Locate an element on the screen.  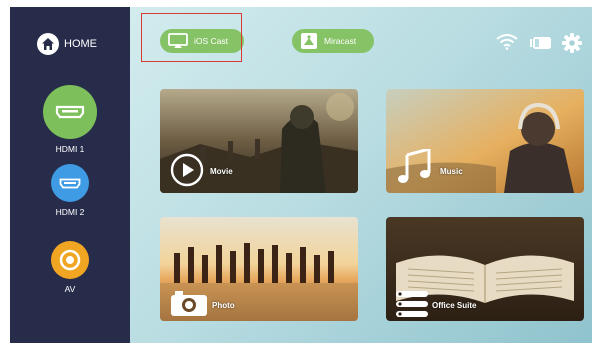
miracast-button: Miracast is located at coordinates (333, 41).